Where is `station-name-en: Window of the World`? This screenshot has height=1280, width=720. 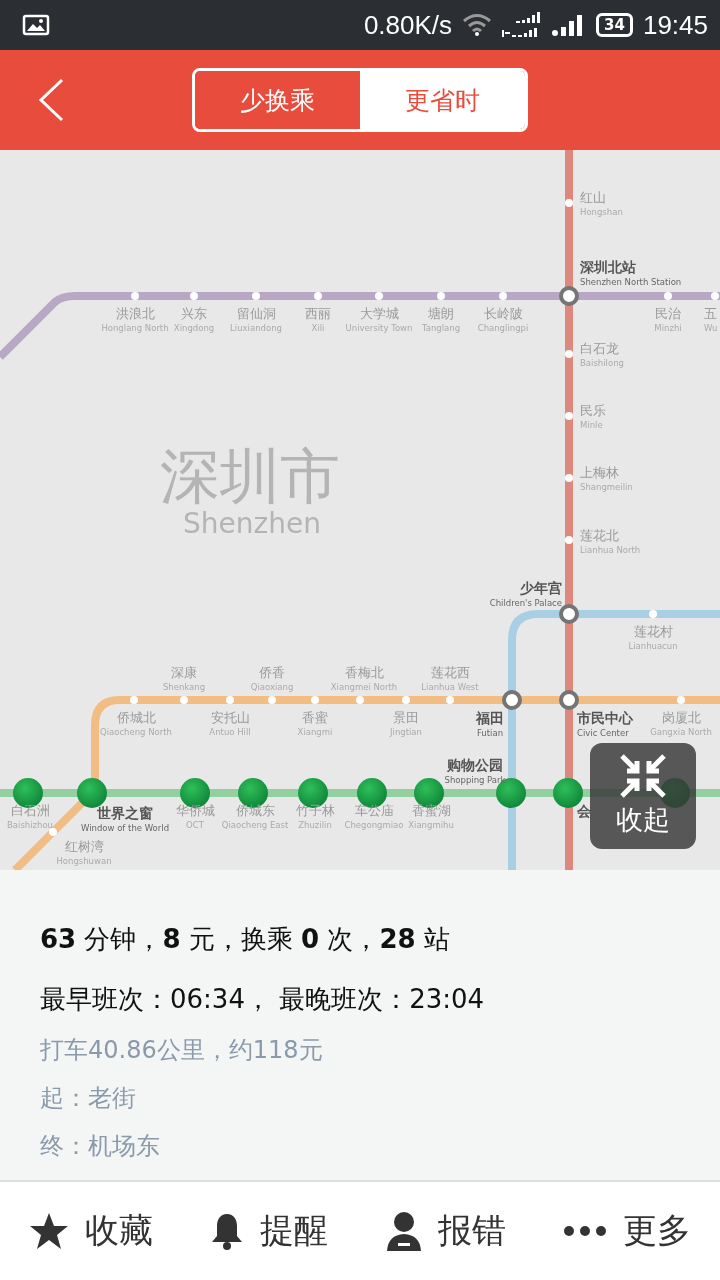 station-name-en: Window of the World is located at coordinates (125, 828).